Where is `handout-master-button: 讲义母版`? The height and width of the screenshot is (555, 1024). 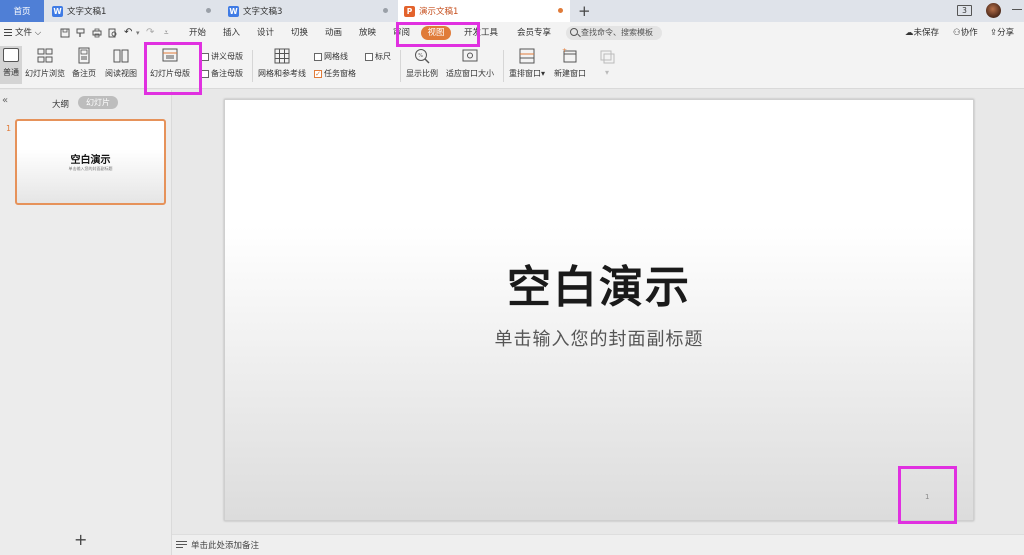 handout-master-button: 讲义母版 is located at coordinates (222, 56).